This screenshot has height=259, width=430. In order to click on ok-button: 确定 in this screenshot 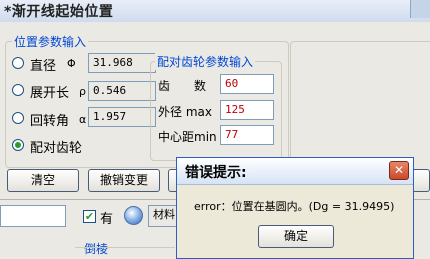, I will do `click(296, 236)`.